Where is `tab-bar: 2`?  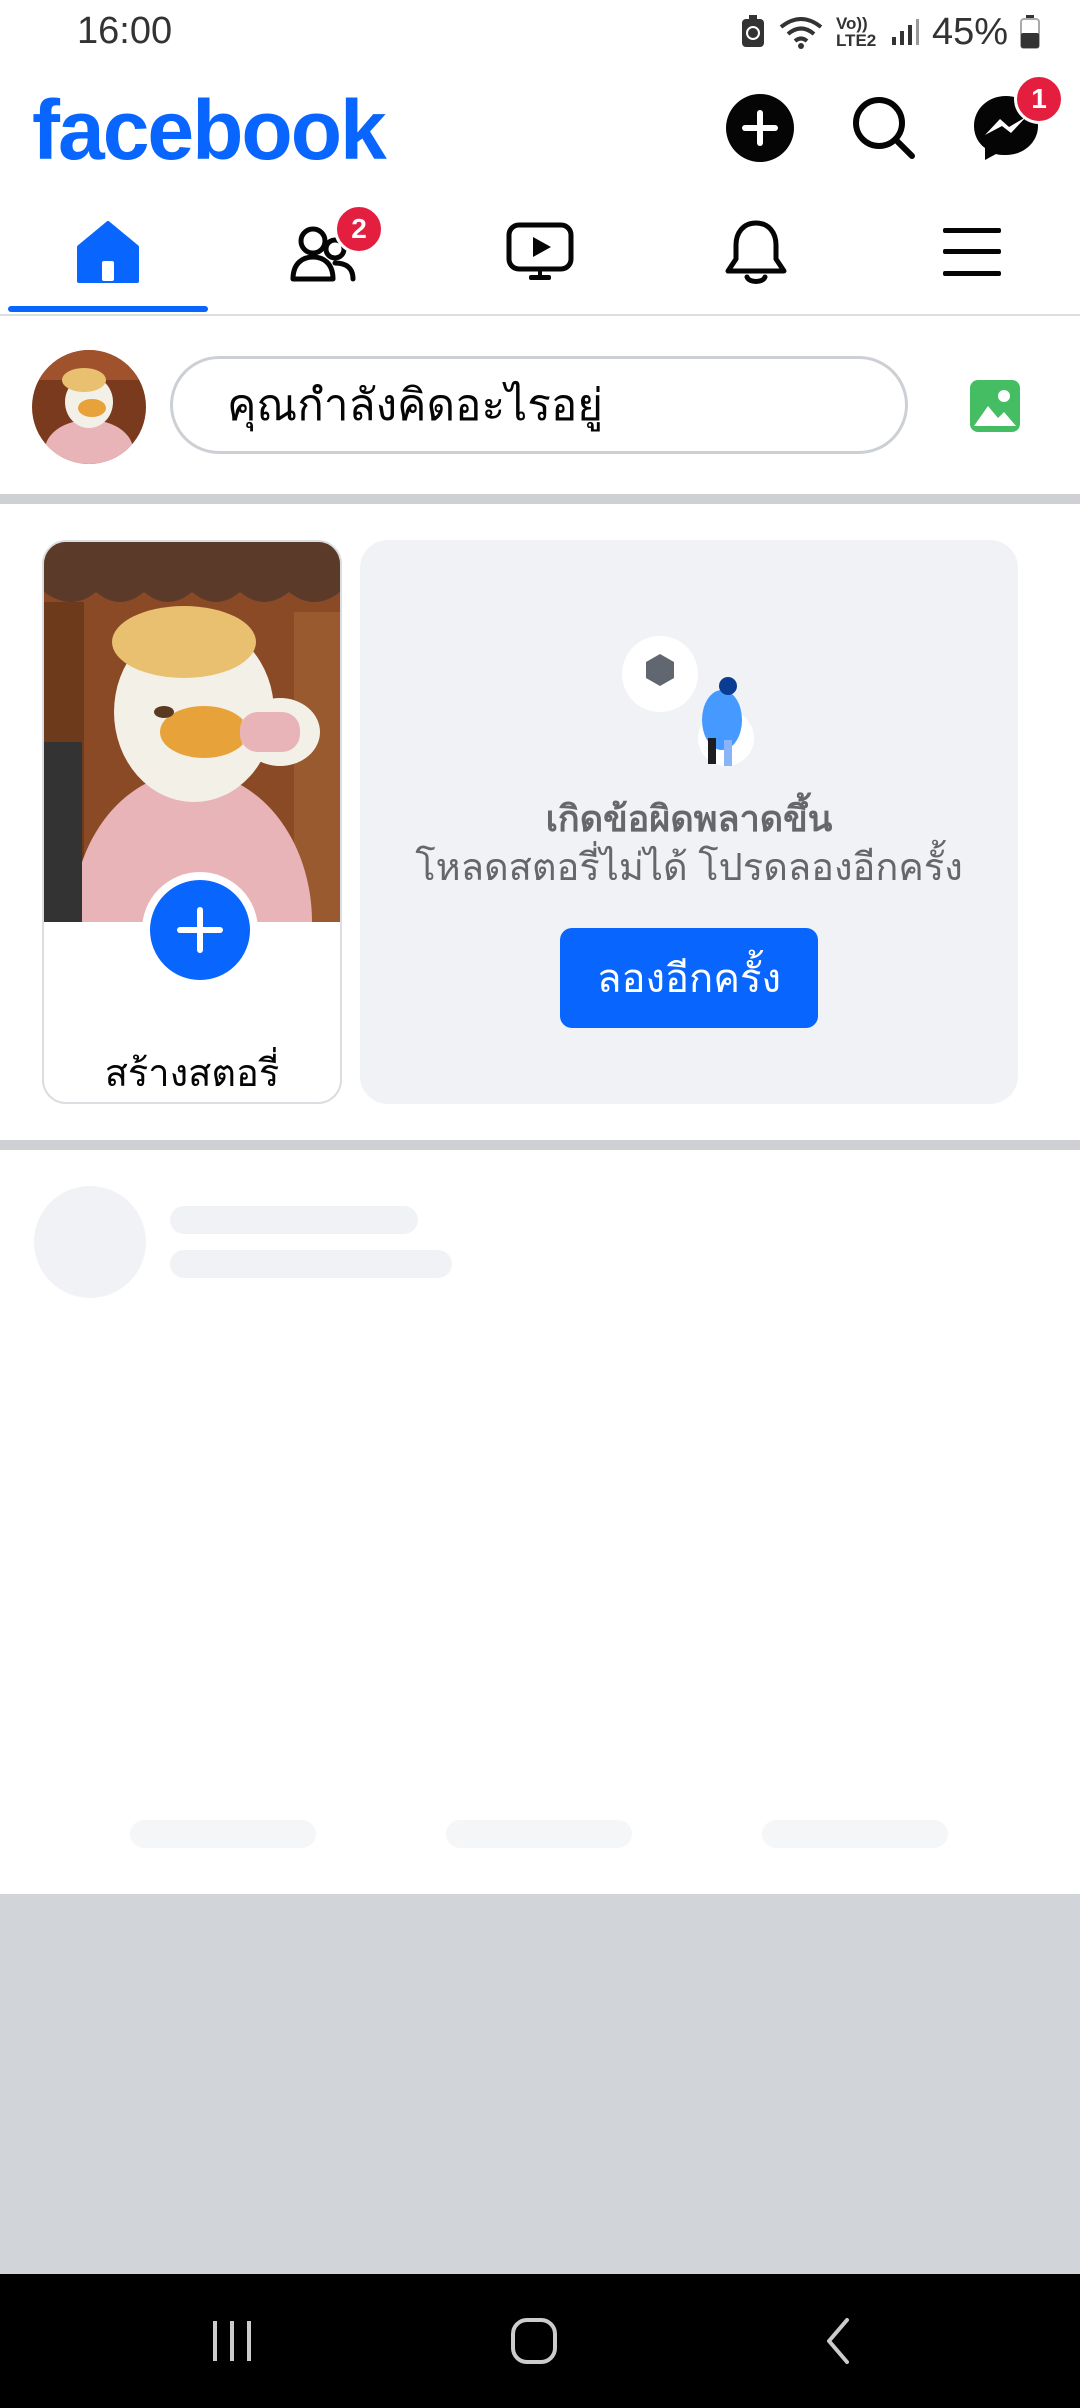
tab-bar: 2 is located at coordinates (540, 254).